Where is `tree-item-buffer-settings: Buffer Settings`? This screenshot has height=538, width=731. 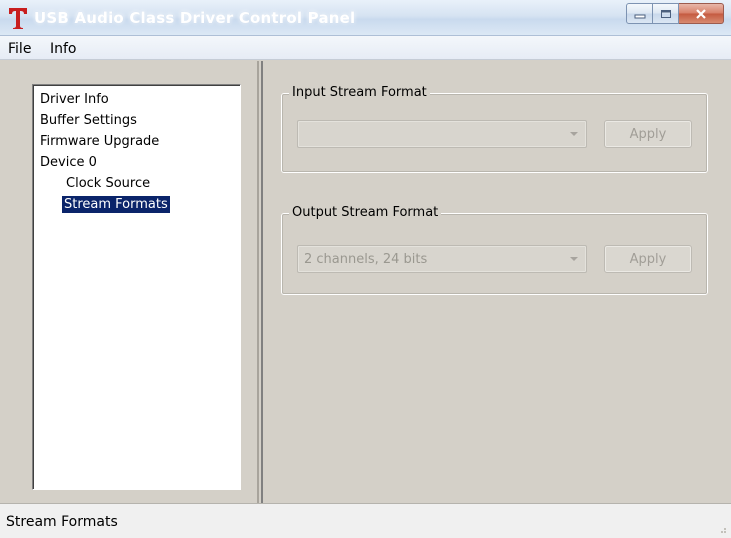
tree-item-buffer-settings: Buffer Settings is located at coordinates (88, 120).